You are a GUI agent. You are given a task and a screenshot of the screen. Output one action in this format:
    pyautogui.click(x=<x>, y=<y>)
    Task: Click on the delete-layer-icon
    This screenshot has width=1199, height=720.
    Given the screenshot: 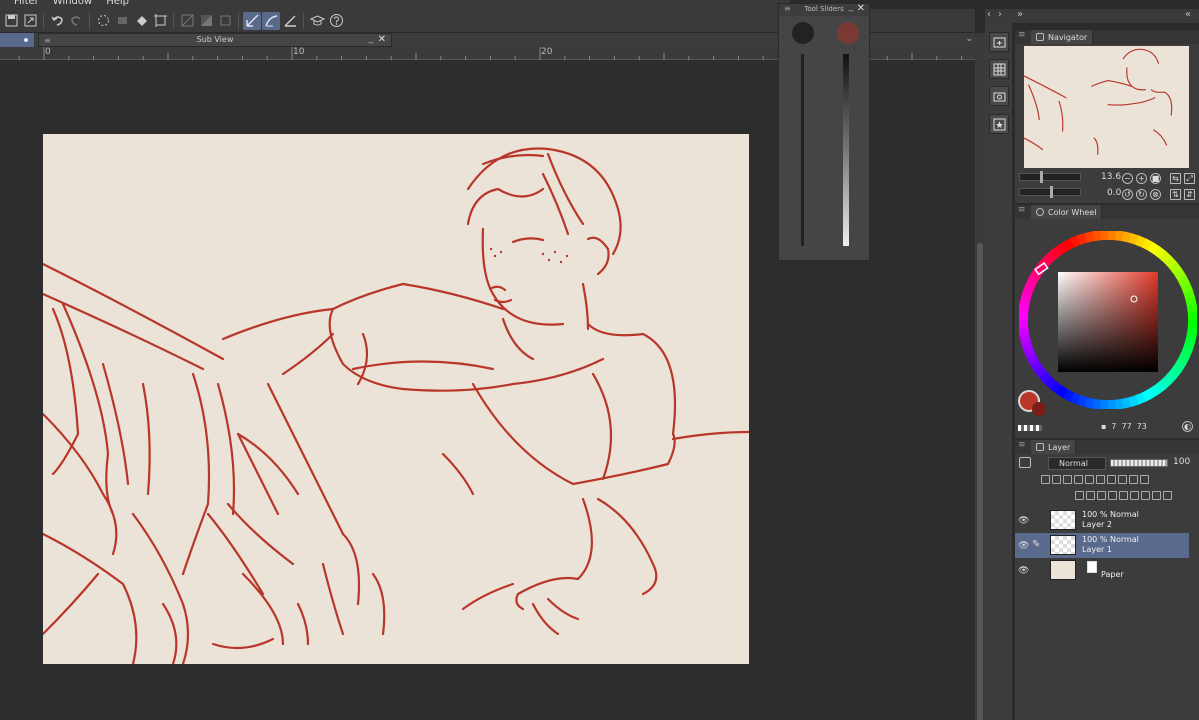 What is the action you would take?
    pyautogui.click(x=1167, y=495)
    